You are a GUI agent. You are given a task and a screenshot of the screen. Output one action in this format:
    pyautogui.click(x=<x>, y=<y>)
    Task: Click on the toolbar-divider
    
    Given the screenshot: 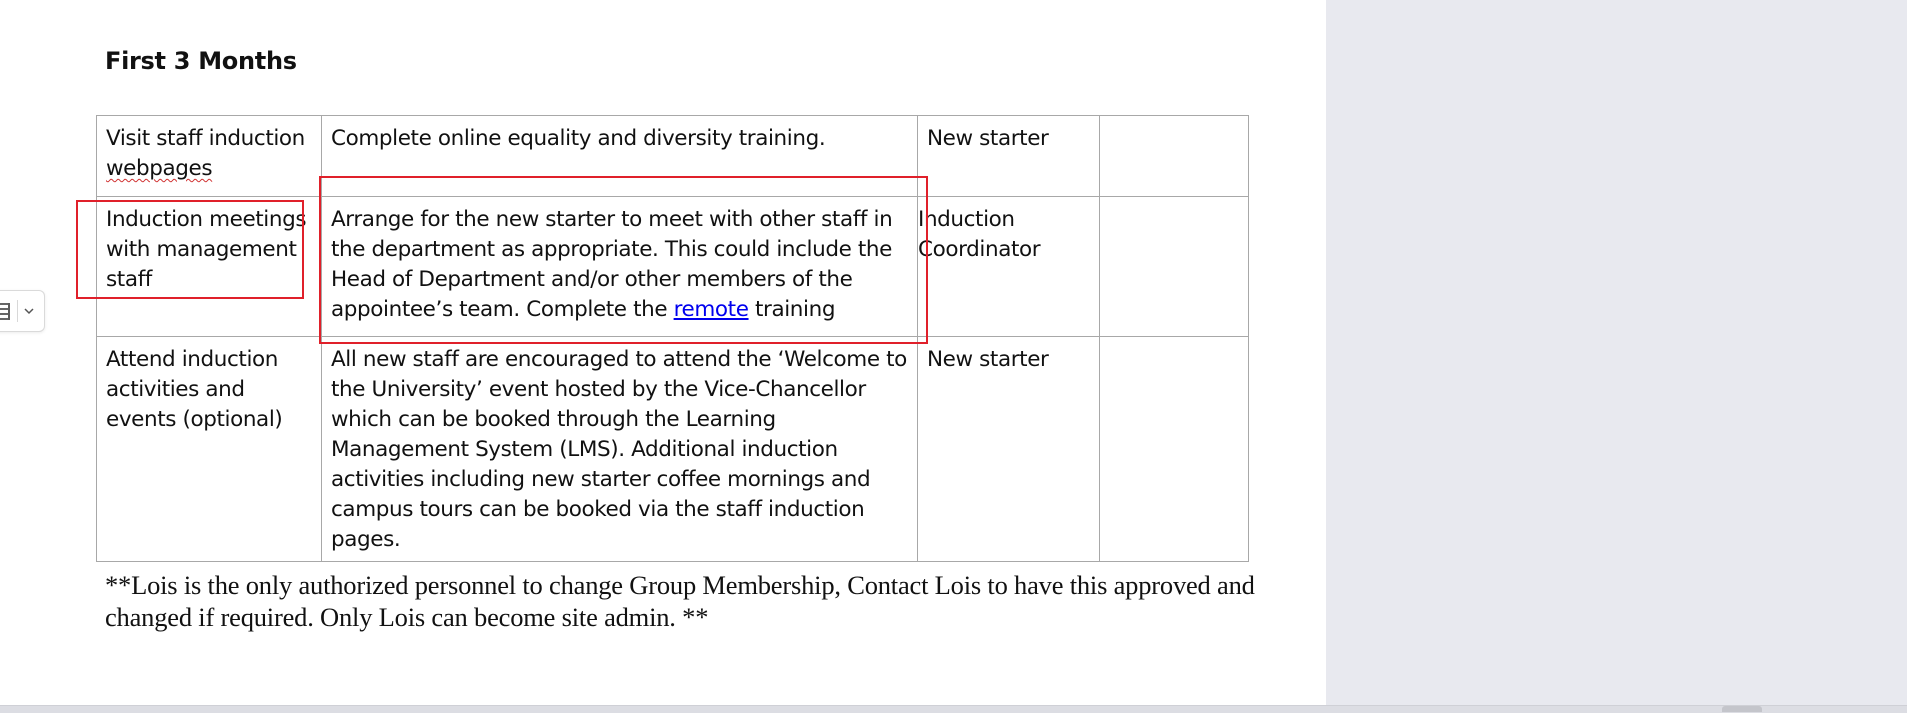 What is the action you would take?
    pyautogui.click(x=17, y=311)
    